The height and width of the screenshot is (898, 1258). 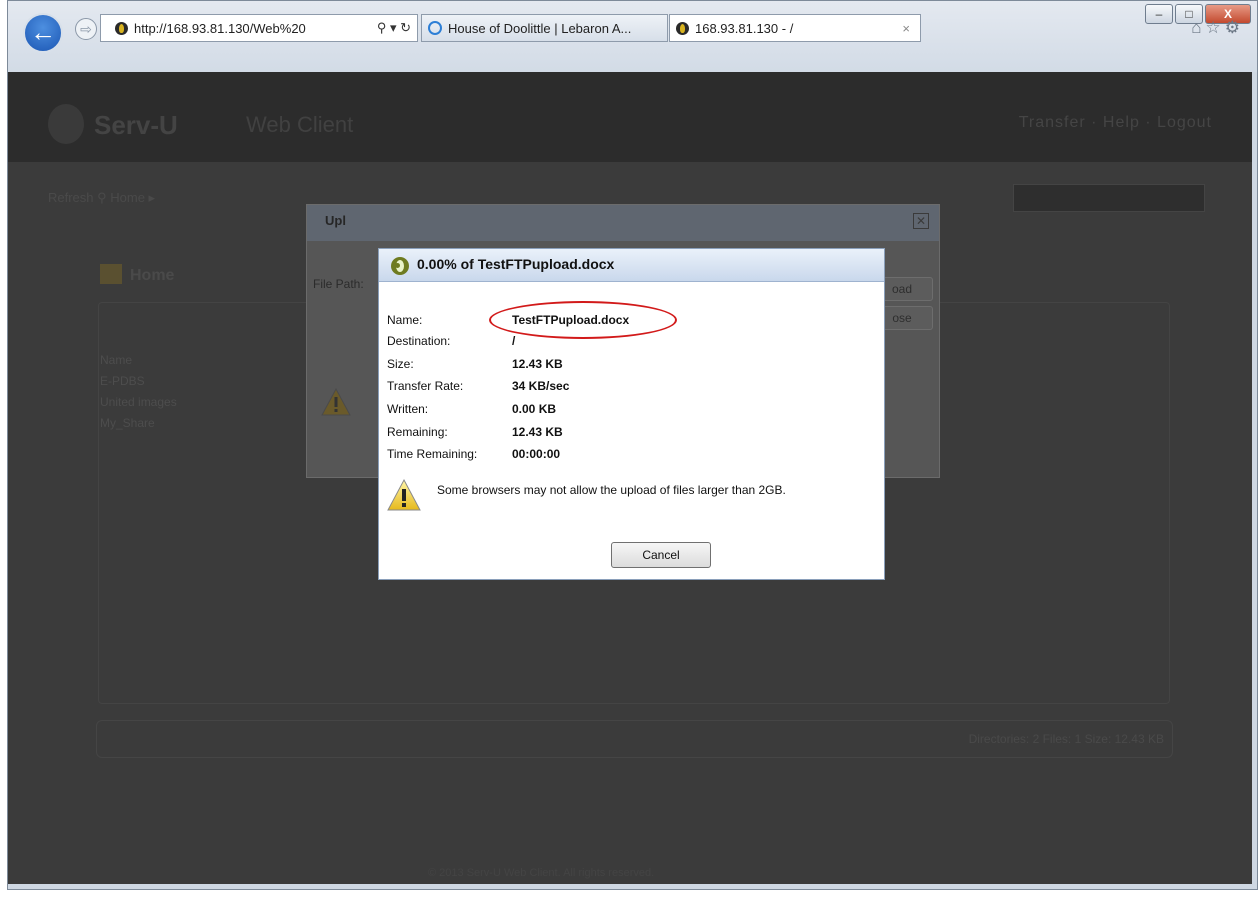 What do you see at coordinates (631, 265) in the screenshot?
I see `dialog-titlebar: 0.00% of TestFTPupload.docx` at bounding box center [631, 265].